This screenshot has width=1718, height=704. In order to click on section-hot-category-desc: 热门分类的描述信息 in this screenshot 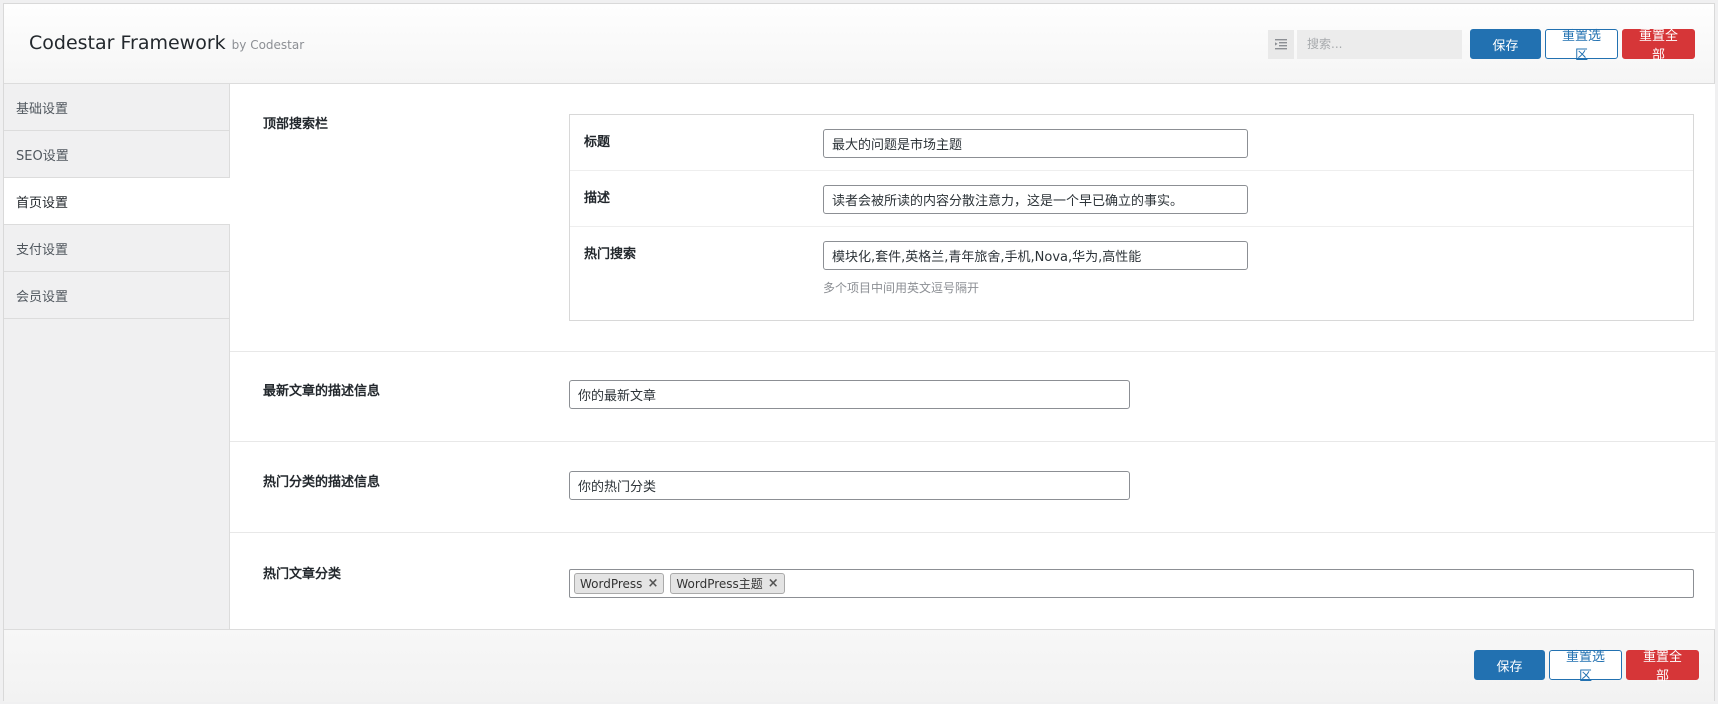, I will do `click(972, 487)`.